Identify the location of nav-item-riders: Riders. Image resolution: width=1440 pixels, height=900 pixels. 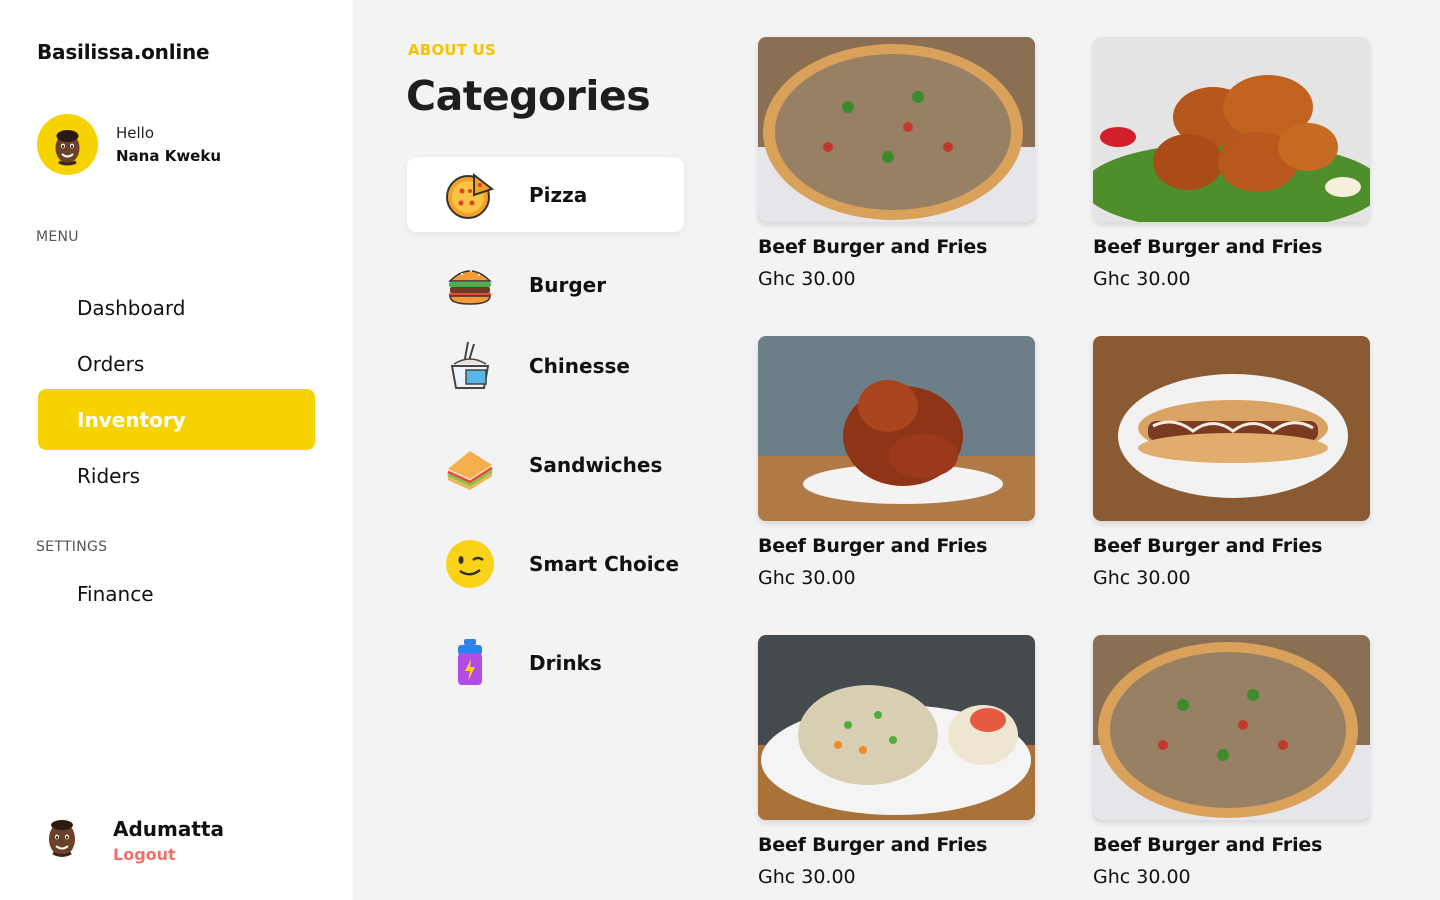
(176, 475).